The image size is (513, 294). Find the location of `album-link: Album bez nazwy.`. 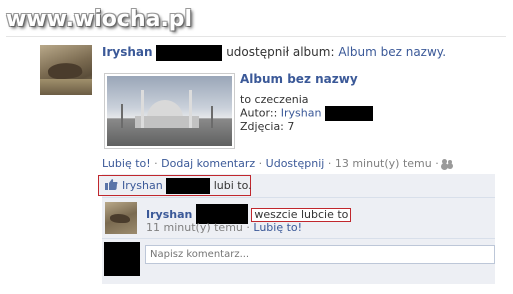

album-link: Album bez nazwy. is located at coordinates (392, 52).